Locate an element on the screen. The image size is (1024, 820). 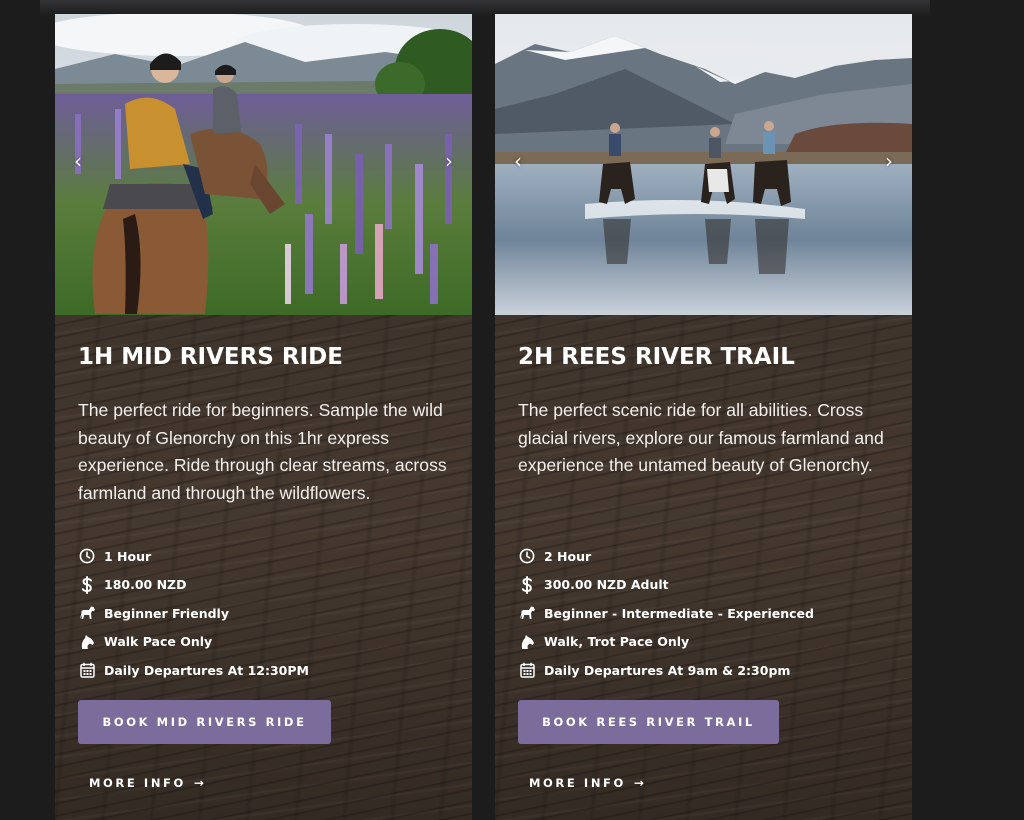
feature-price: 180.00 NZD is located at coordinates (263, 585).